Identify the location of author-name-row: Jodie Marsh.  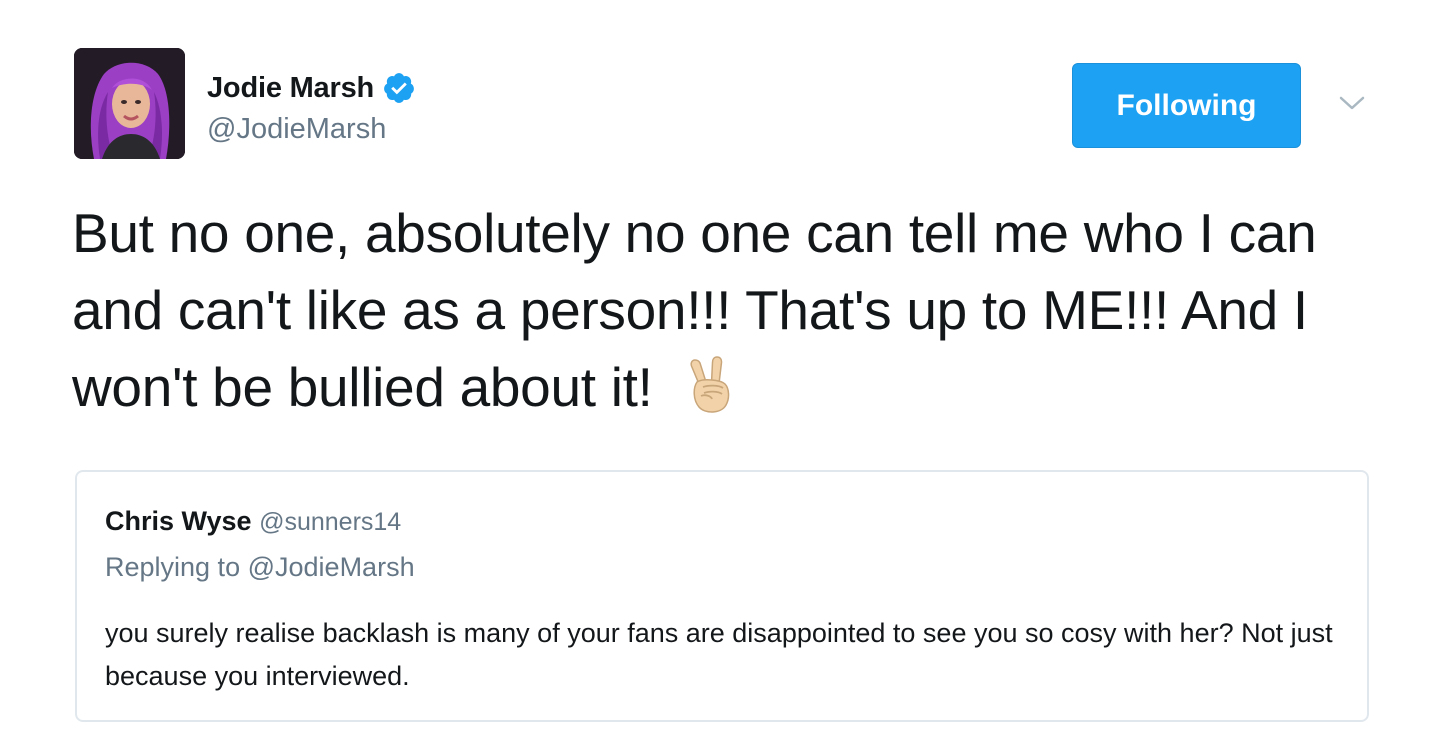
(311, 88).